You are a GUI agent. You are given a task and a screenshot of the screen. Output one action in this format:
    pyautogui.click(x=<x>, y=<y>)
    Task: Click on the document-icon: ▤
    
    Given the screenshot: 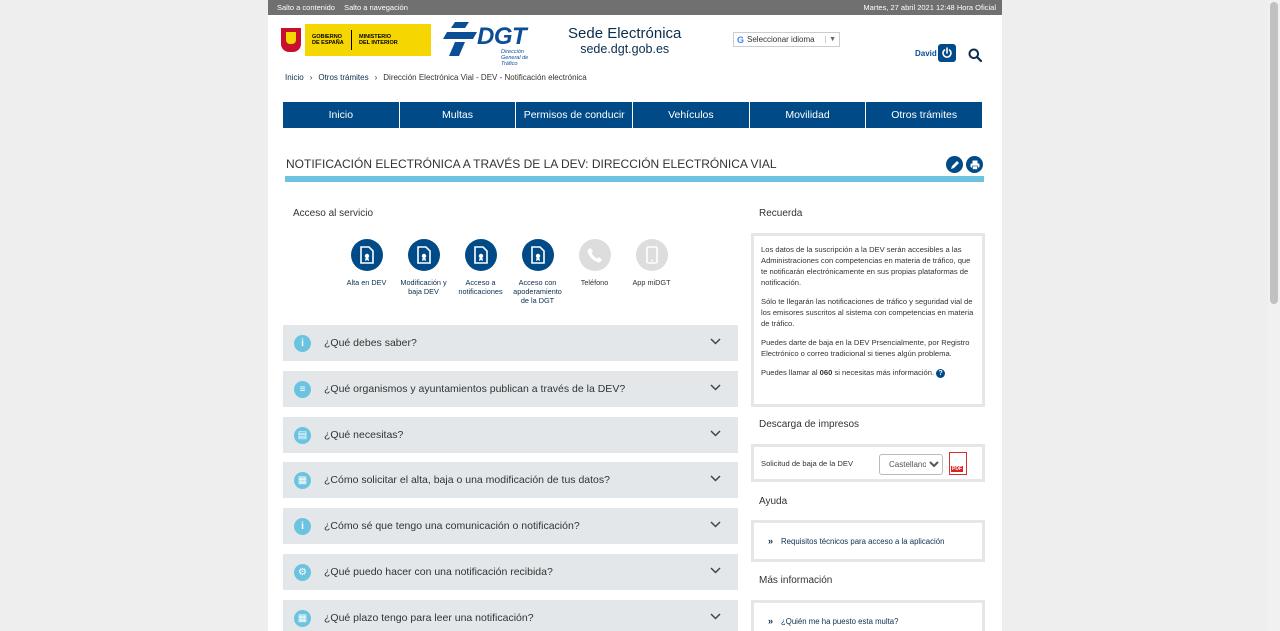 What is the action you would take?
    pyautogui.click(x=302, y=435)
    